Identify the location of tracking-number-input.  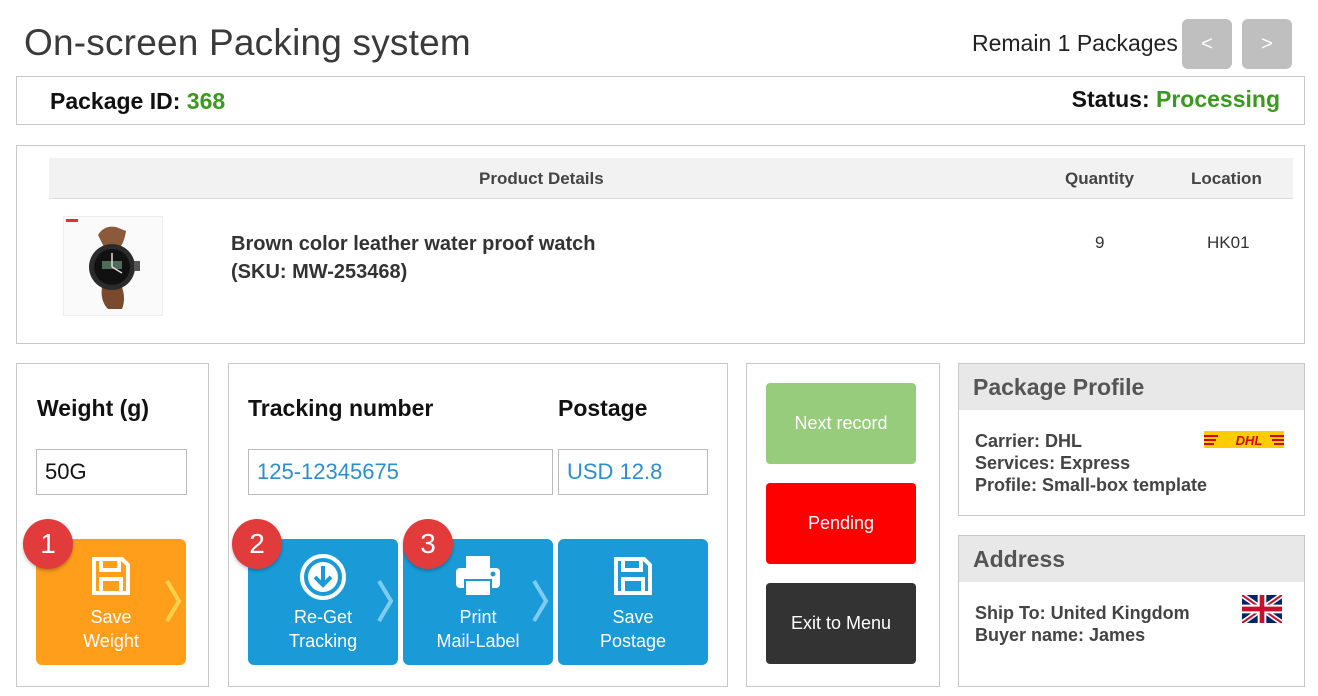
(400, 472).